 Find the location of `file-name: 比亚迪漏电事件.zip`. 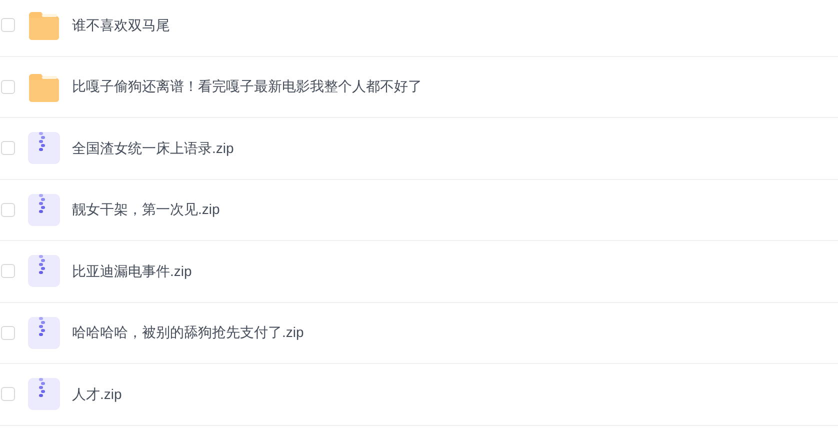

file-name: 比亚迪漏电事件.zip is located at coordinates (132, 271).